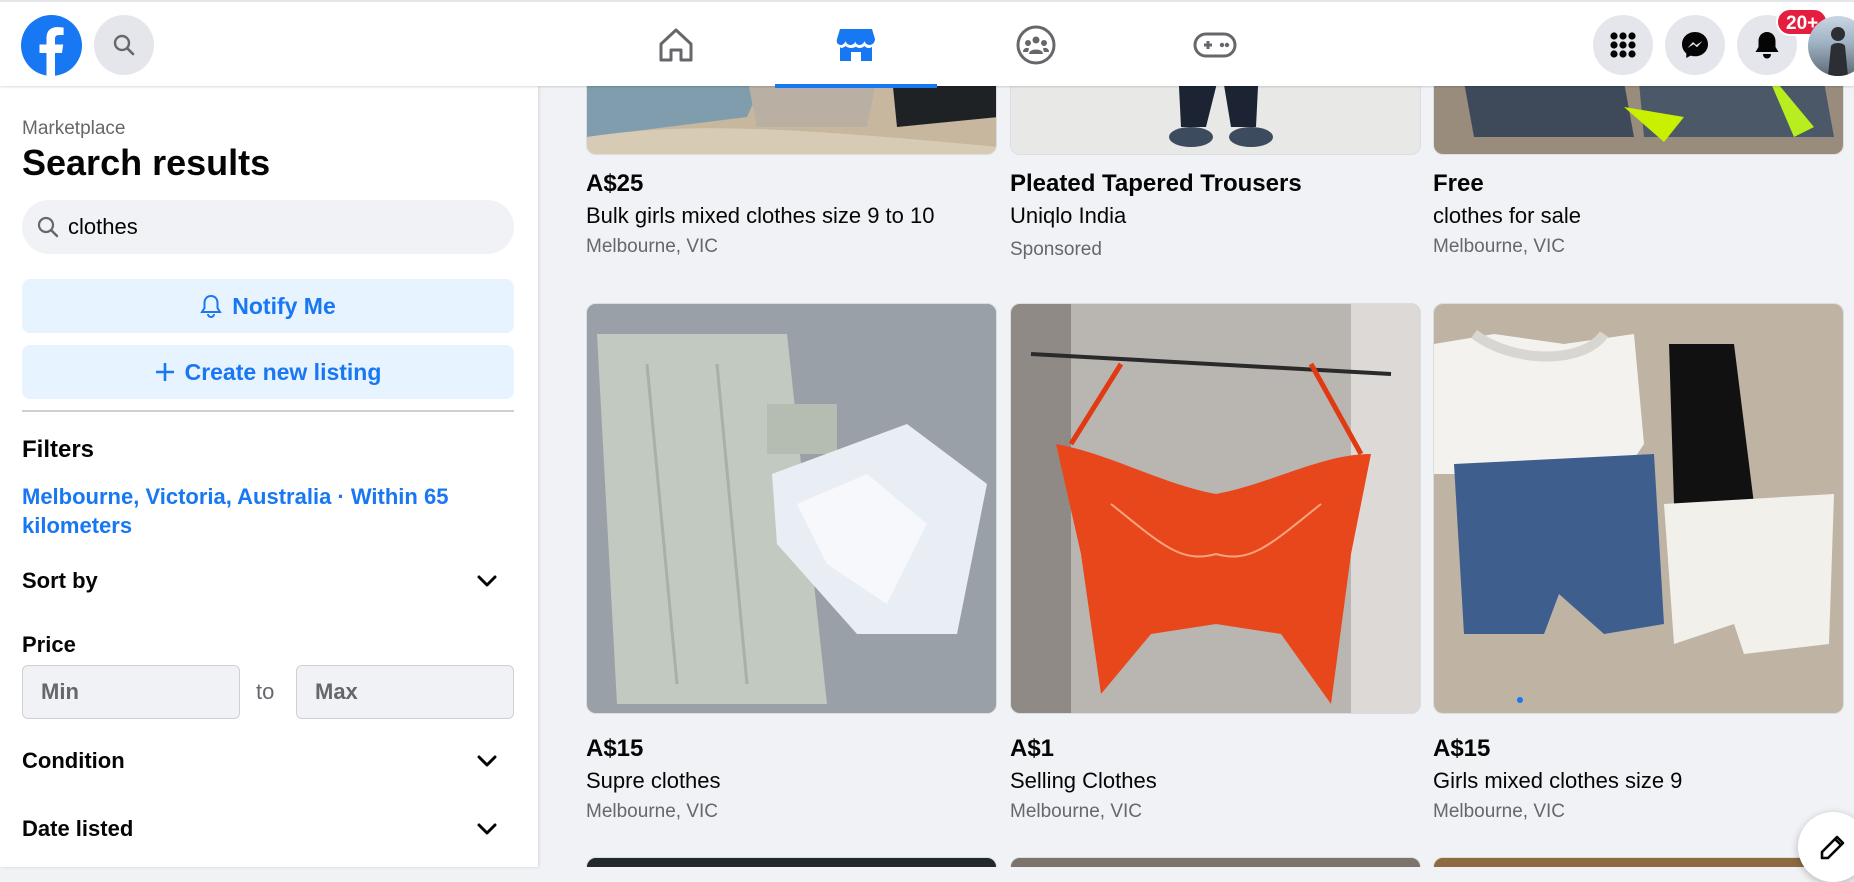  What do you see at coordinates (1831, 46) in the screenshot?
I see `avatar` at bounding box center [1831, 46].